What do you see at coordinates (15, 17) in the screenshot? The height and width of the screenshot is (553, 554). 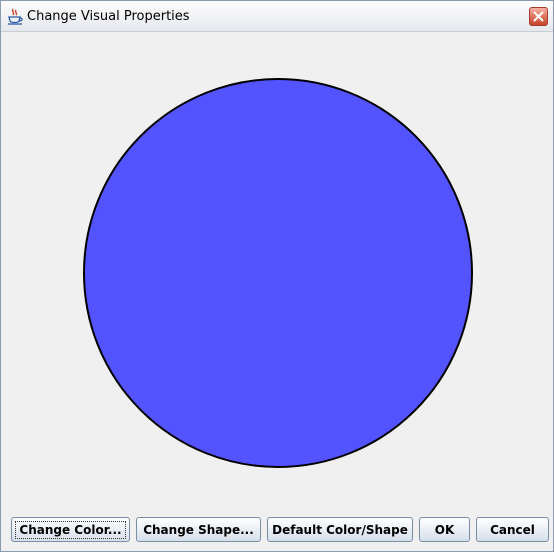 I see `java-coffee-cup-icon` at bounding box center [15, 17].